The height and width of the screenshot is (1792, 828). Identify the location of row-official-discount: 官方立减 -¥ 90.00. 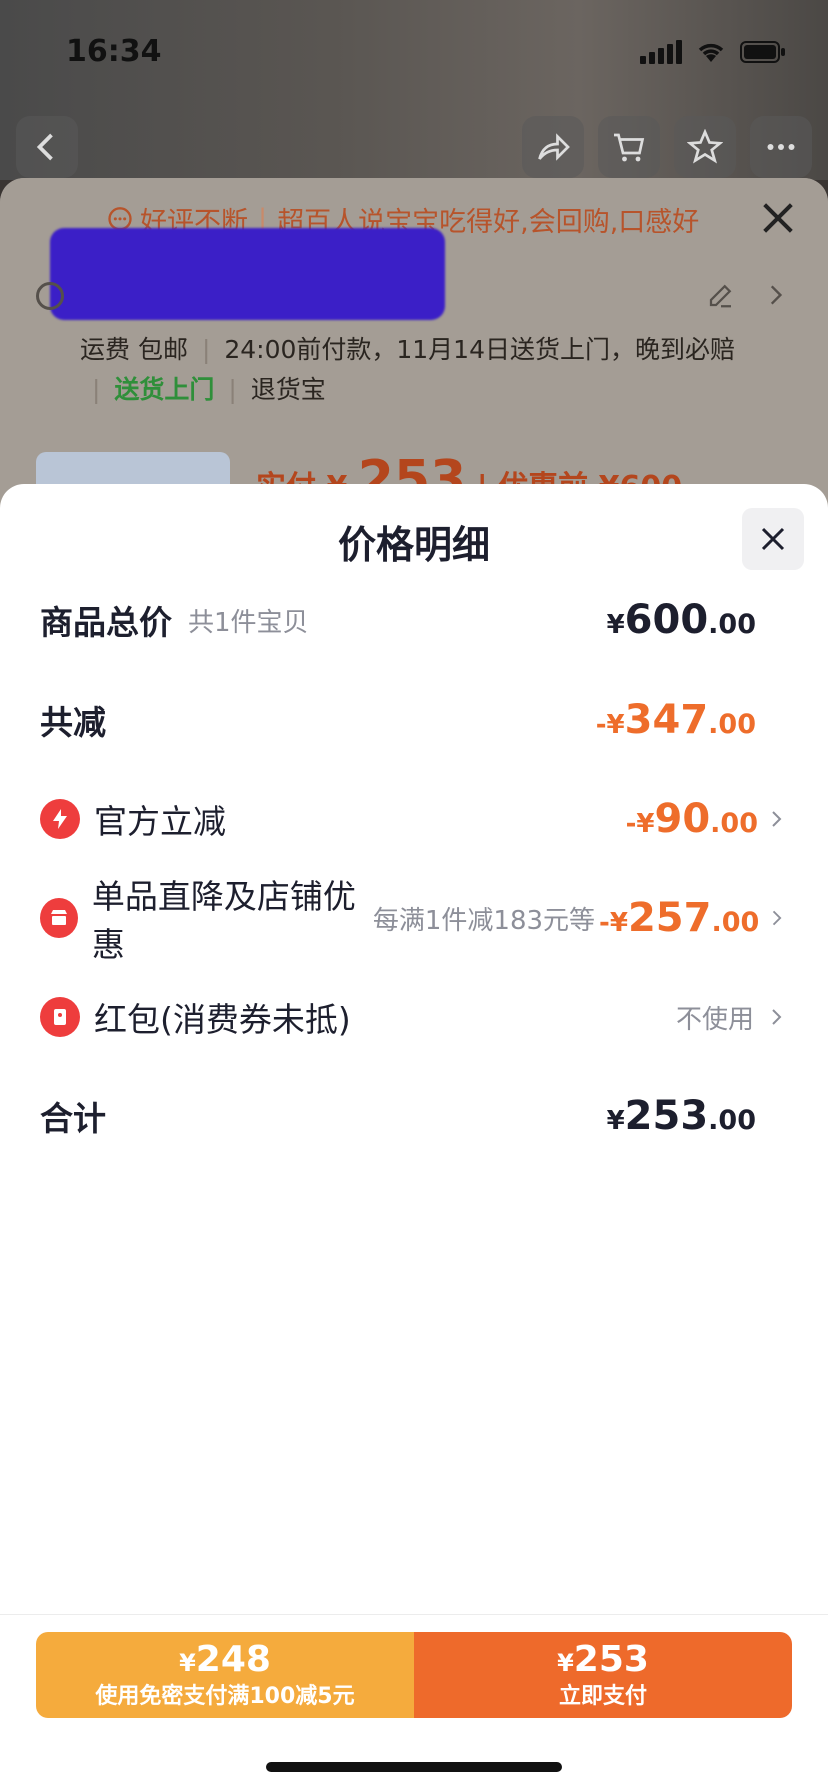
(414, 819).